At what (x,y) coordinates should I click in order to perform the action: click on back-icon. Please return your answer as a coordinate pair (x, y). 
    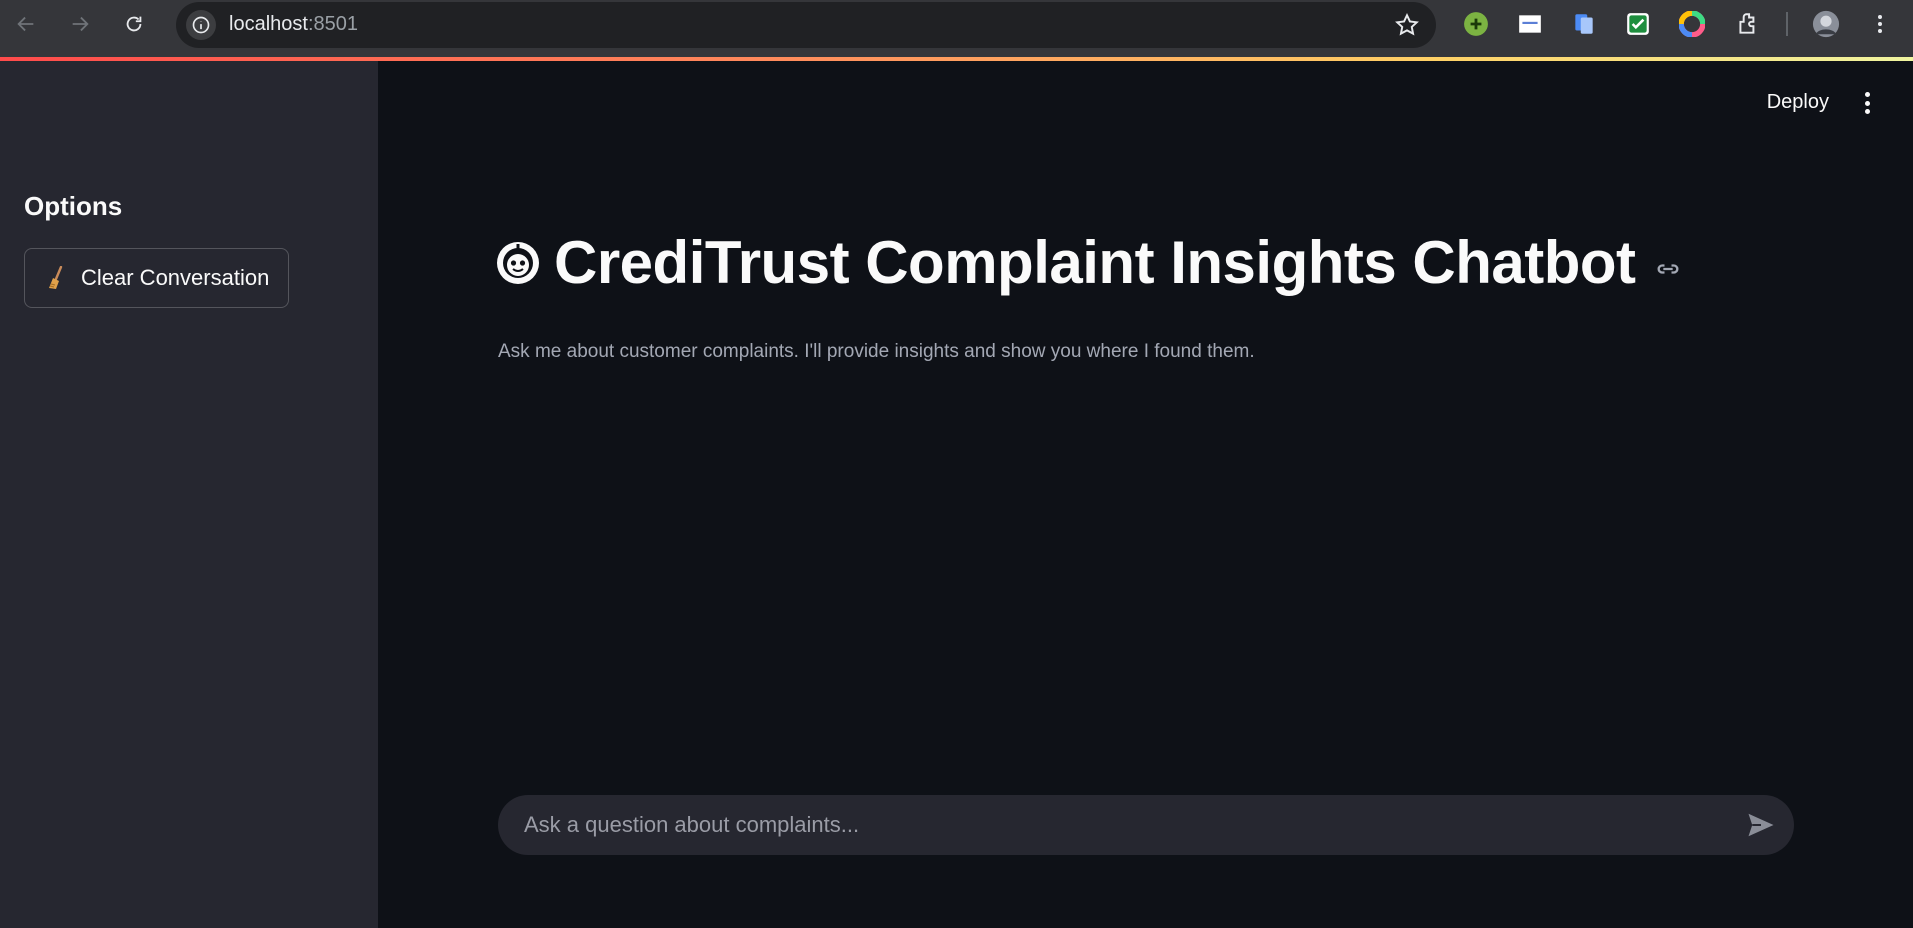
    Looking at the image, I should click on (25, 24).